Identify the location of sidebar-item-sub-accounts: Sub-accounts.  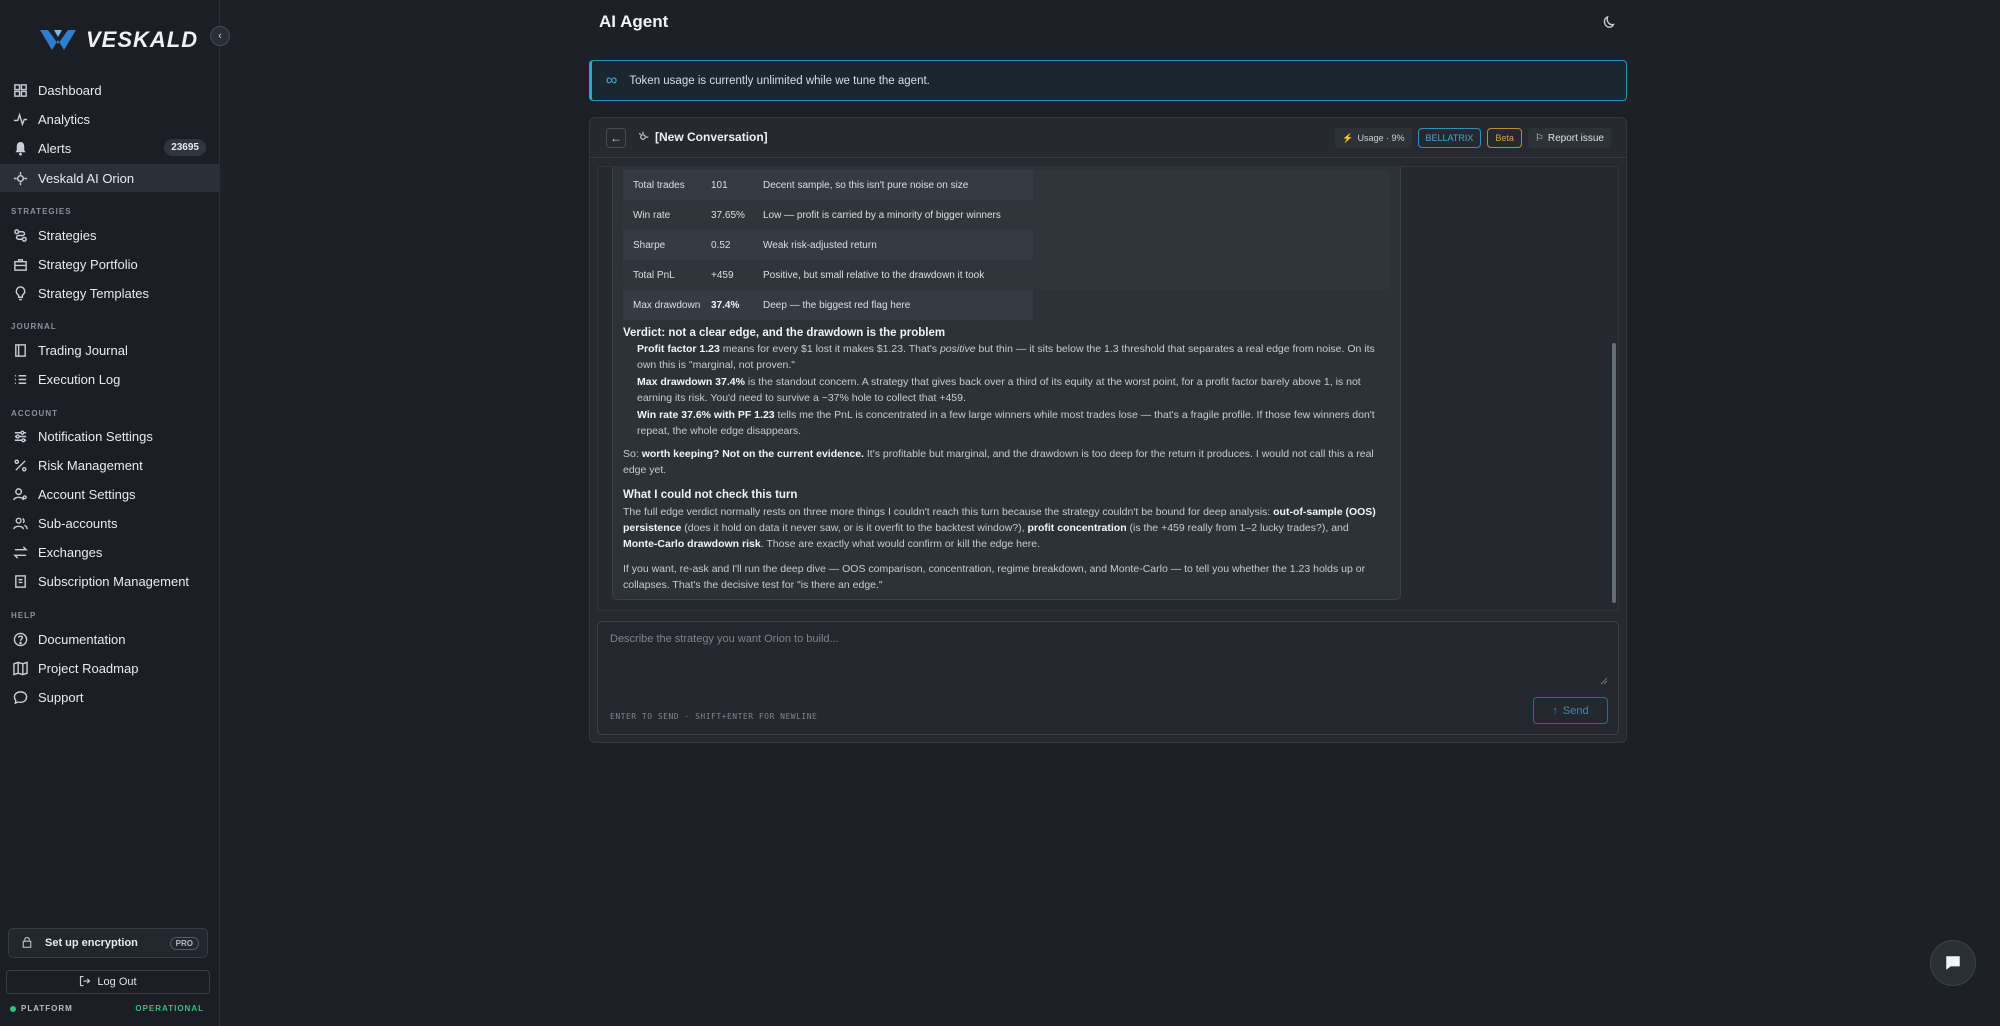
(110, 523).